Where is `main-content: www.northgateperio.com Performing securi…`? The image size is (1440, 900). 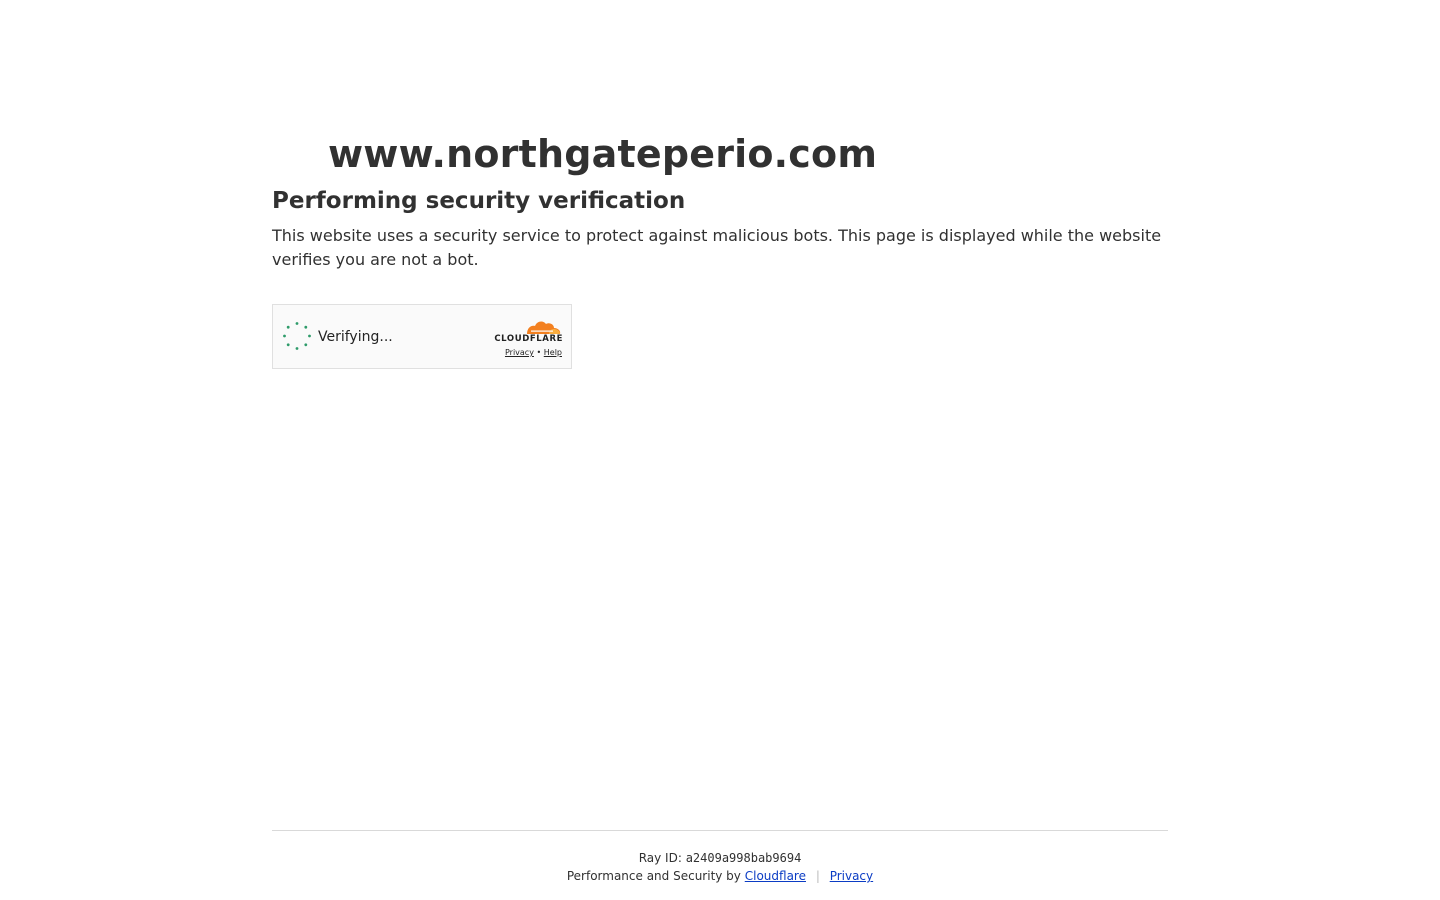 main-content: www.northgateperio.com Performing securi… is located at coordinates (720, 199).